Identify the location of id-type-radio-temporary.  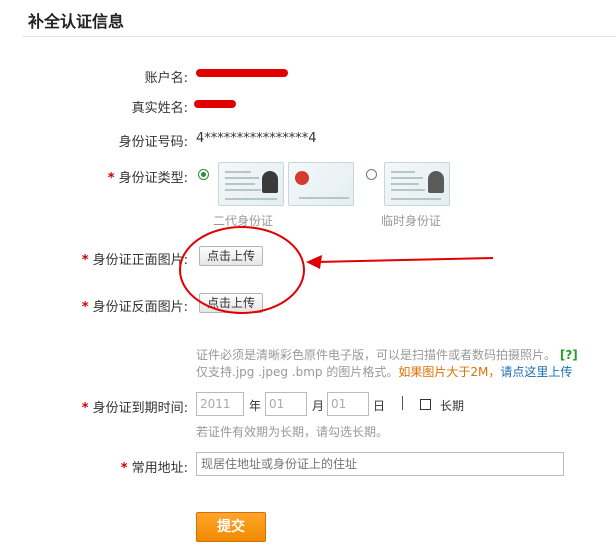
(371, 174).